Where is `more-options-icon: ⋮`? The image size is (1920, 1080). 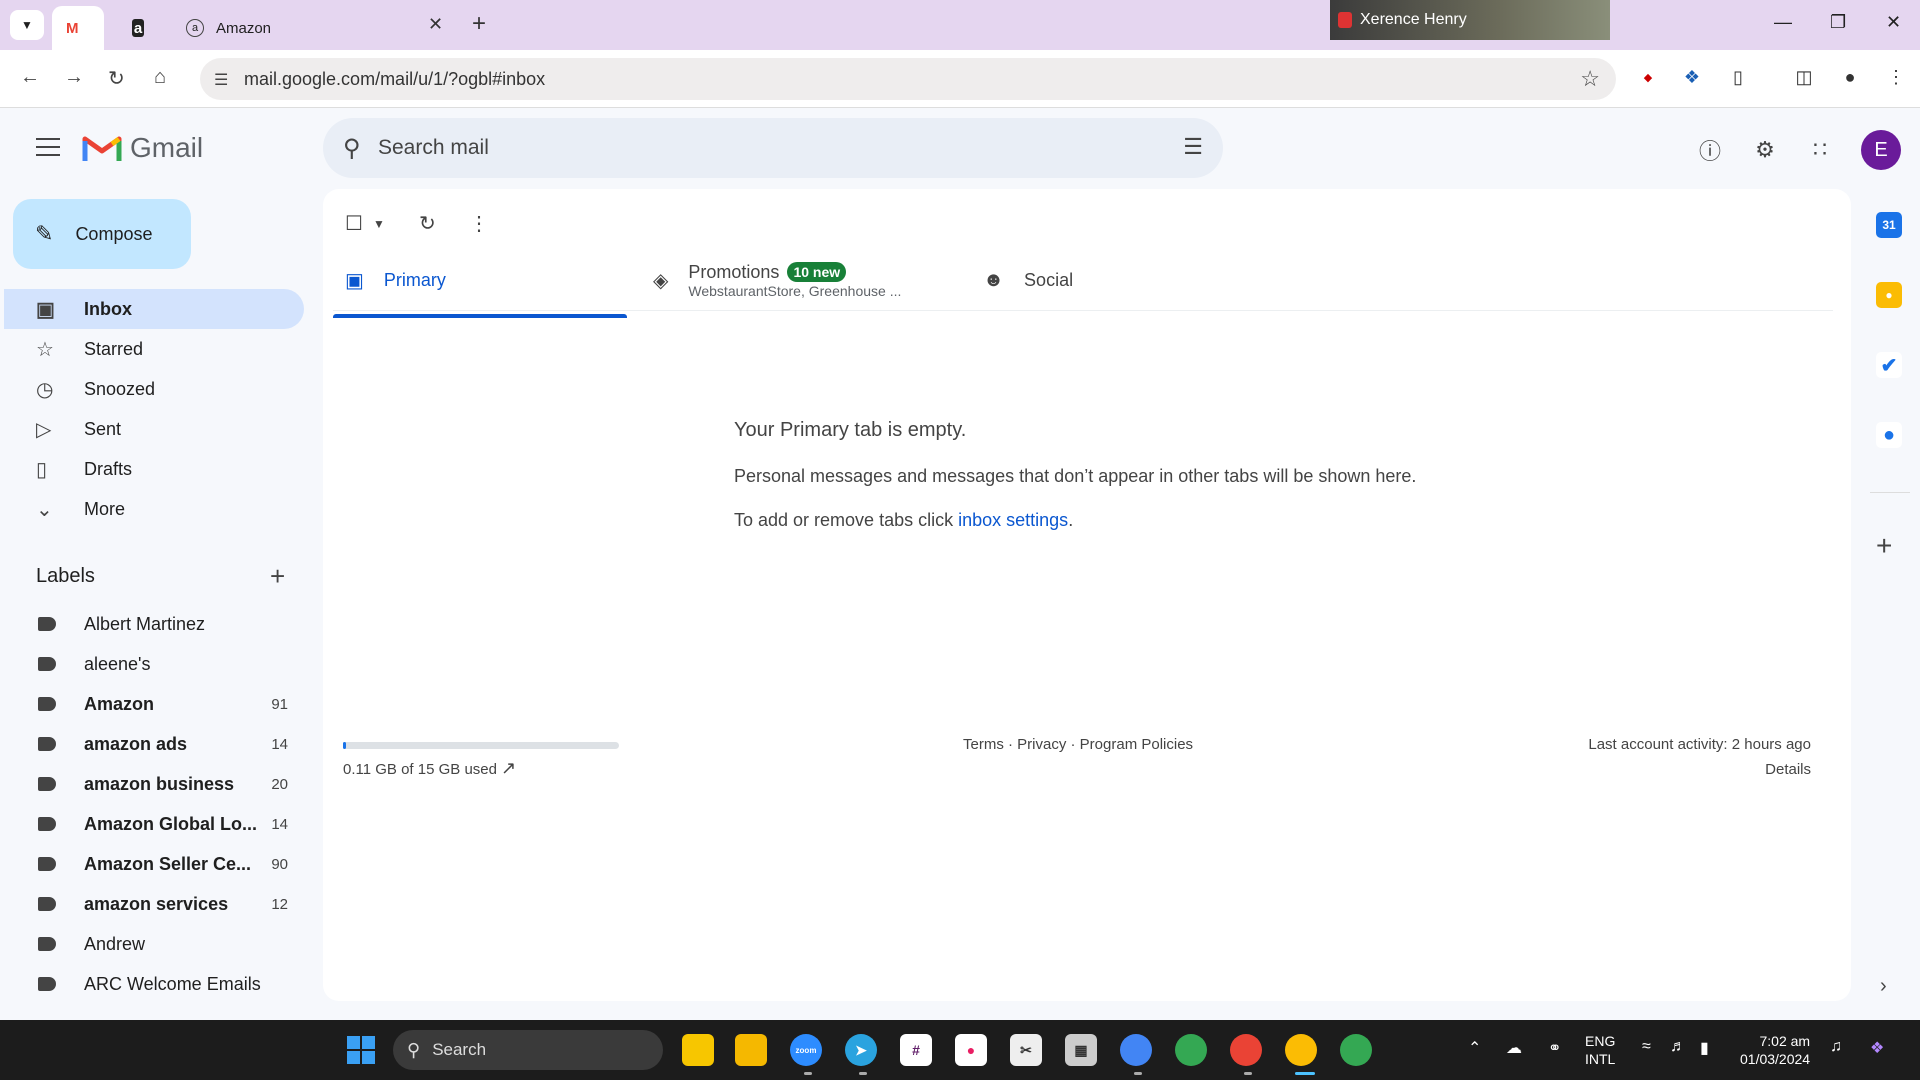 more-options-icon: ⋮ is located at coordinates (479, 223).